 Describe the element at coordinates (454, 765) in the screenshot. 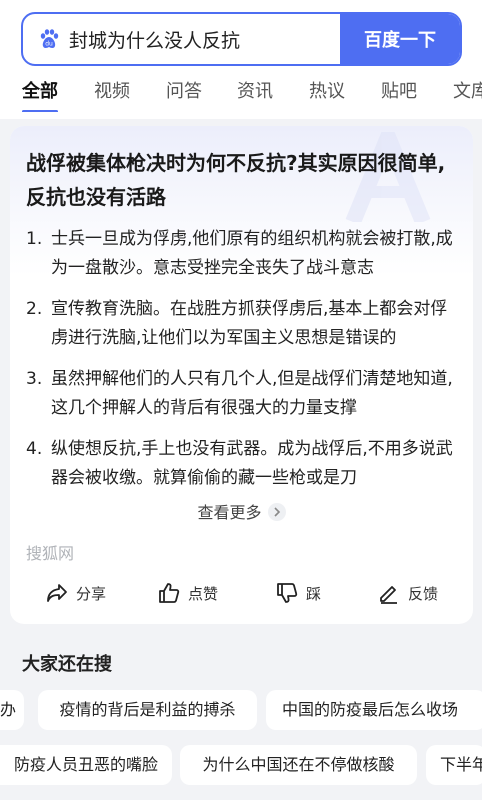

I see `related-search-chip: 下半年` at that location.